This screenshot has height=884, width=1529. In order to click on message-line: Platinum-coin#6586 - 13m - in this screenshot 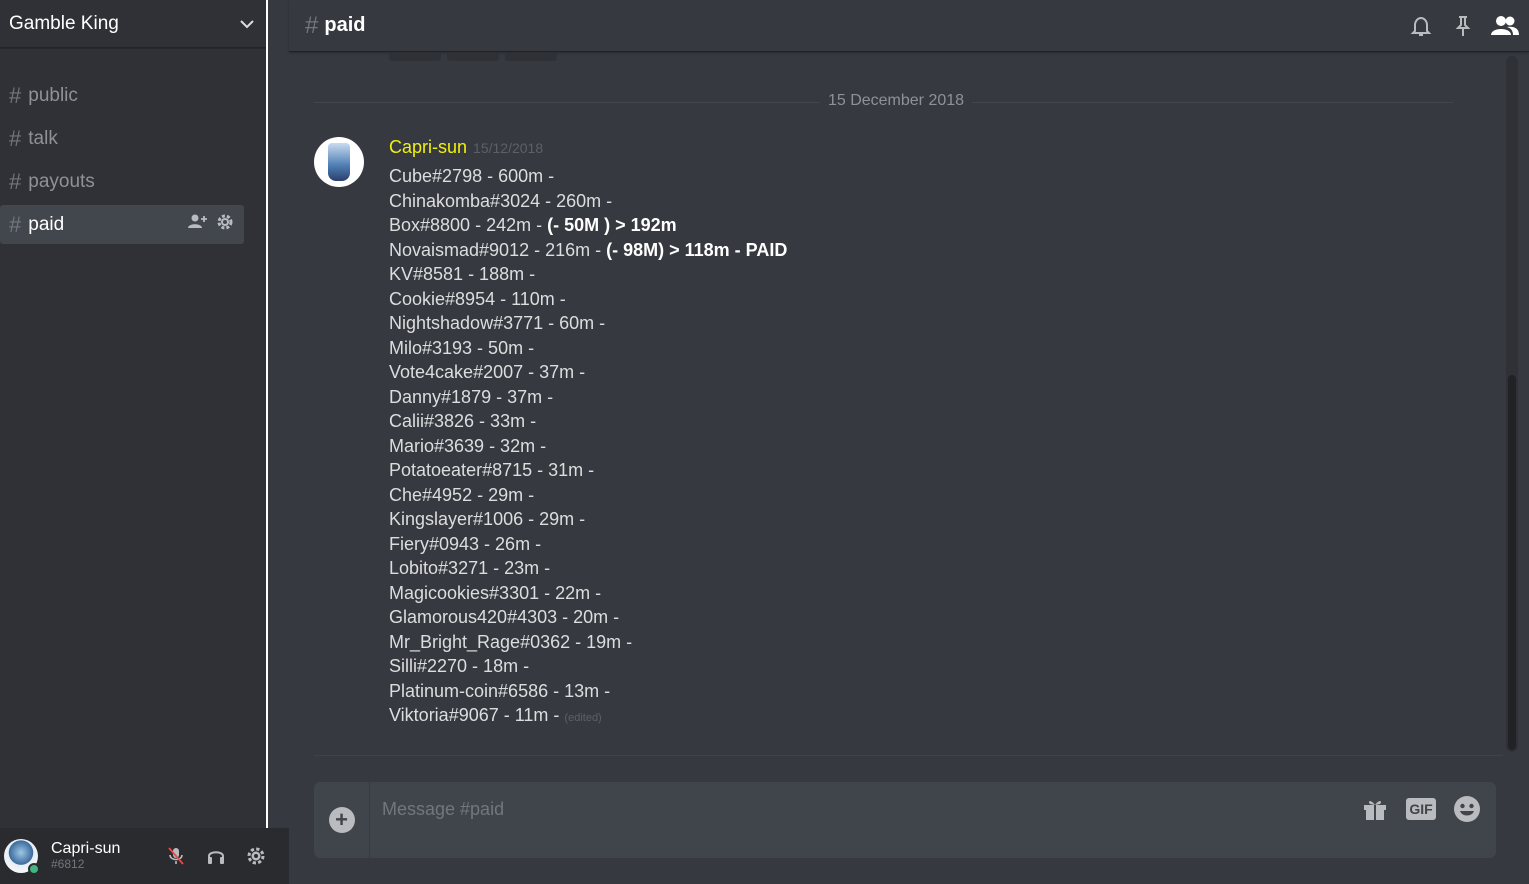, I will do `click(588, 691)`.